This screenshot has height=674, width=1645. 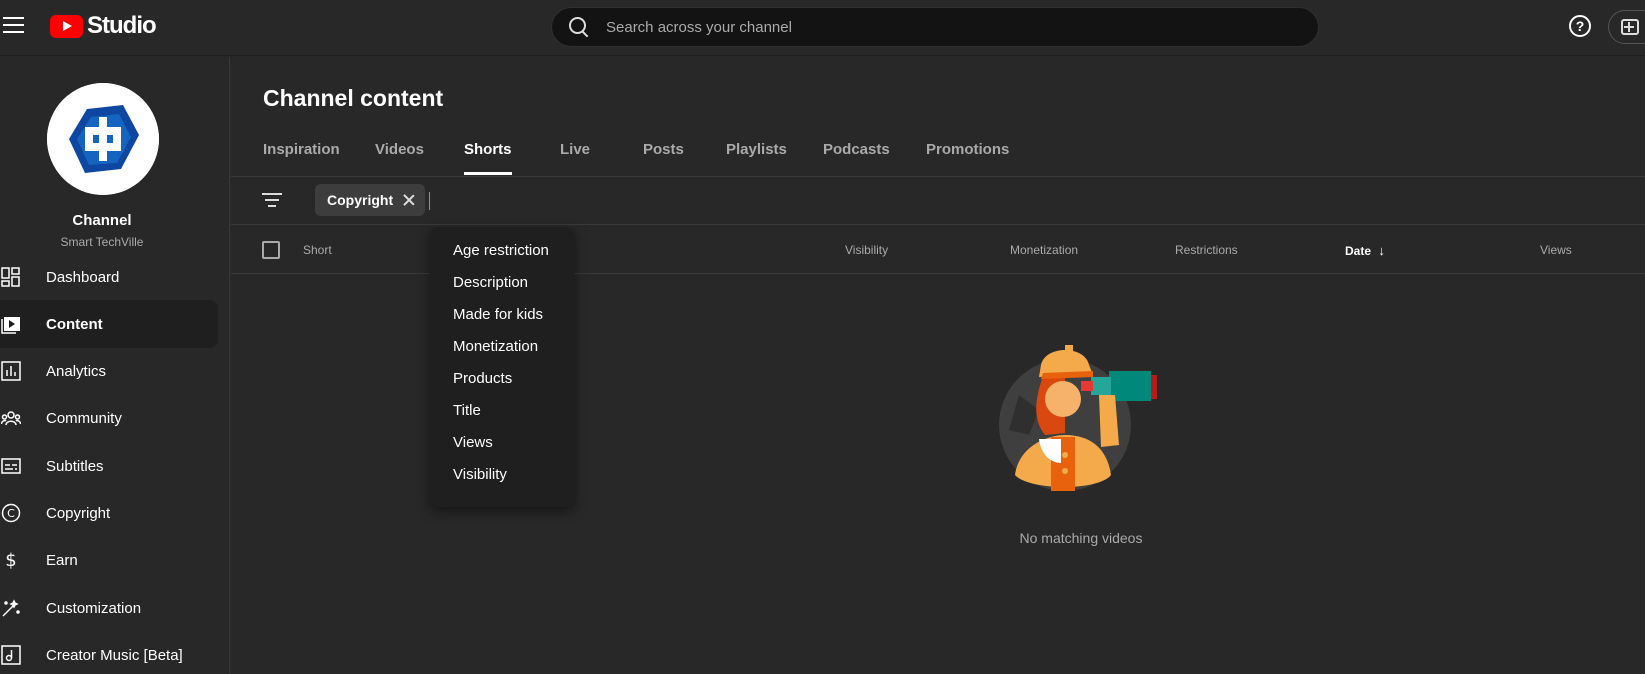 What do you see at coordinates (1206, 250) in the screenshot?
I see `column-restrictions: Restrictions` at bounding box center [1206, 250].